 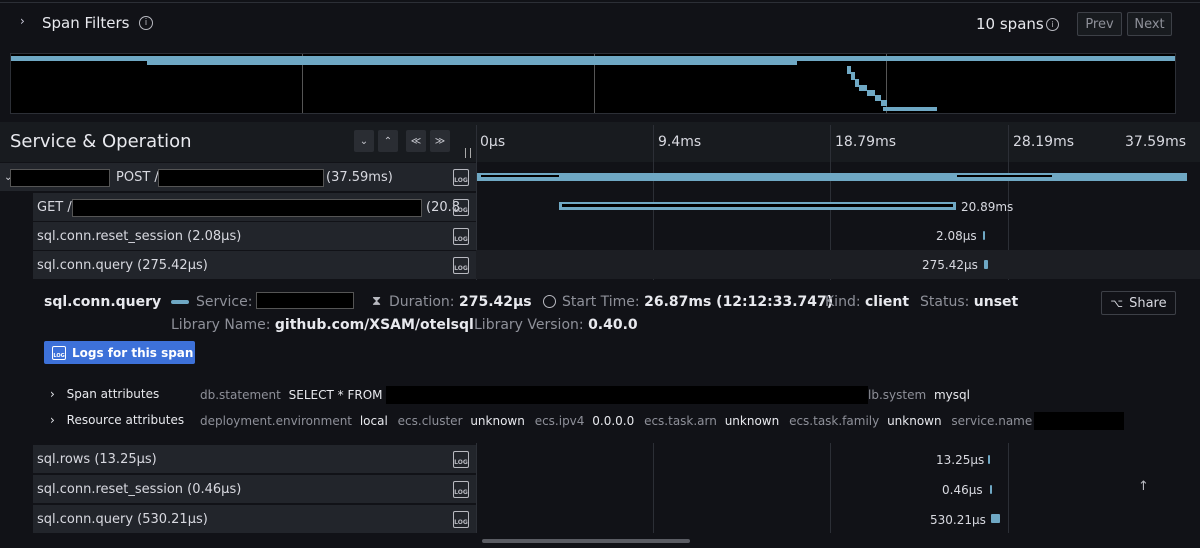 I want to click on span-filters-toggle: ›, so click(x=22, y=21).